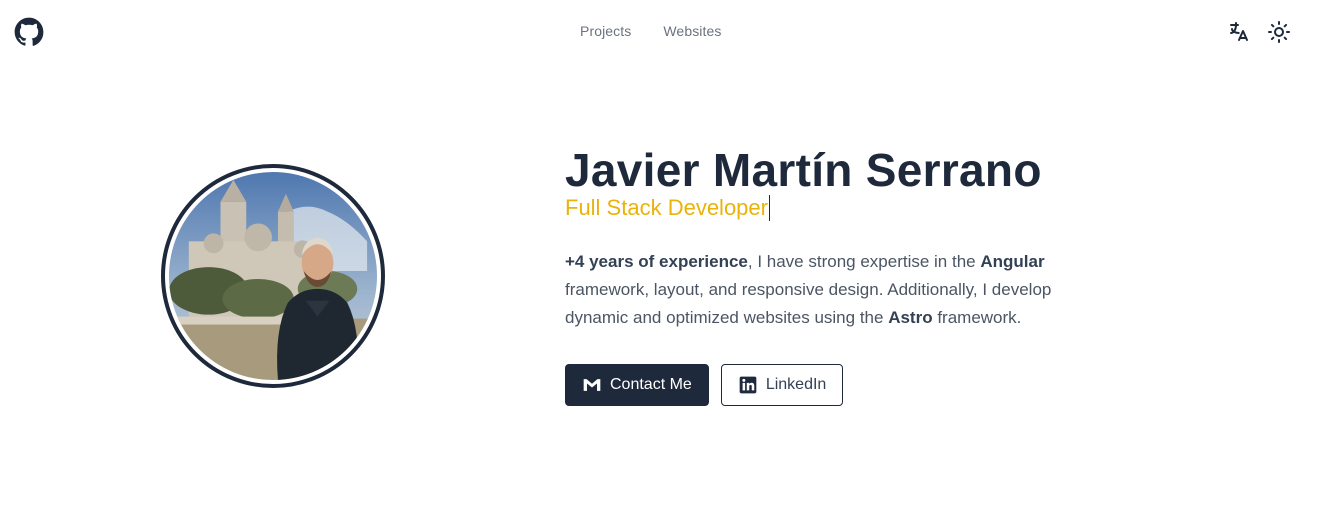 This screenshot has height=530, width=1343. What do you see at coordinates (864, 261) in the screenshot?
I see `bio-text-1: , I have strong expertise in the` at bounding box center [864, 261].